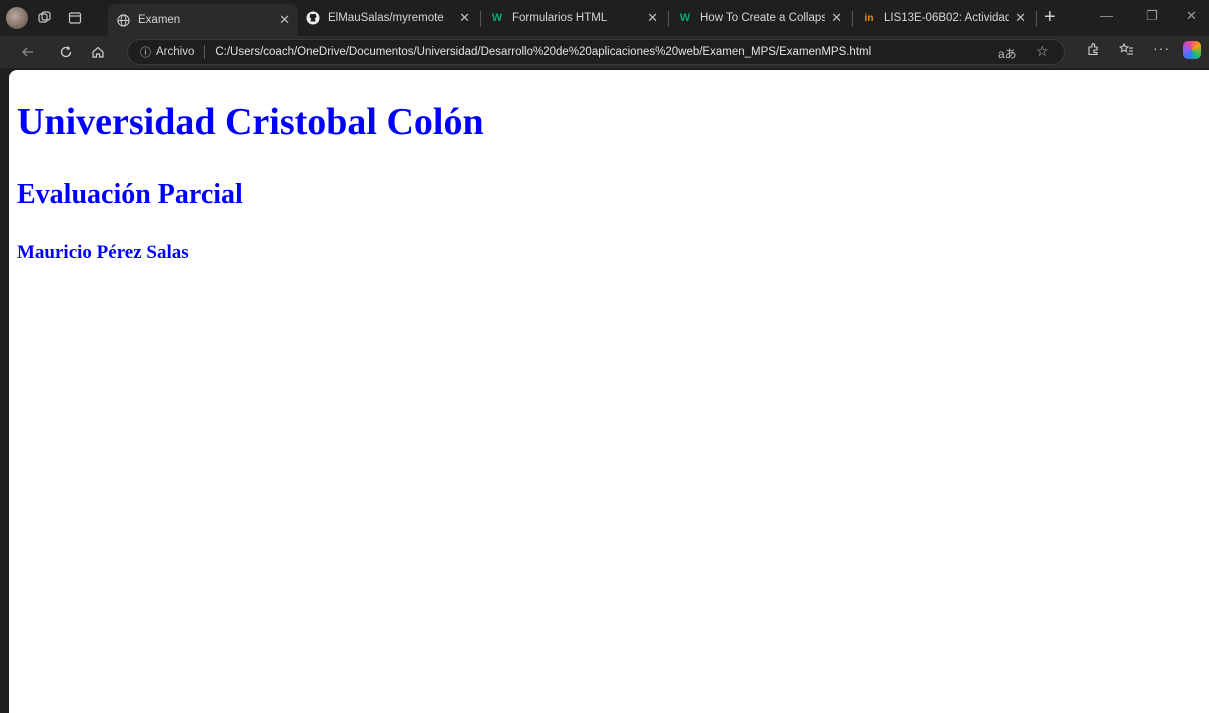 The height and width of the screenshot is (713, 1209). Describe the element at coordinates (763, 18) in the screenshot. I see `tab-title: How To Create a Collapsed Sid` at that location.